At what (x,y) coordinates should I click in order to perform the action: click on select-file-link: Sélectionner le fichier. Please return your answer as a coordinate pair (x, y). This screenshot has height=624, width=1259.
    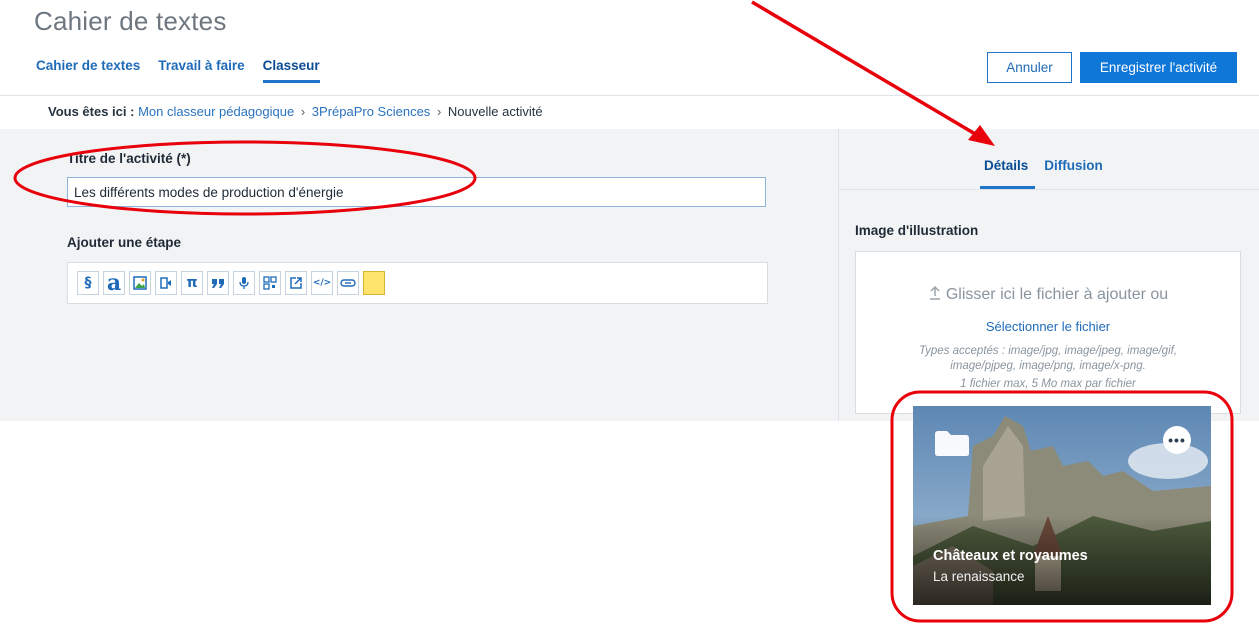
    Looking at the image, I should click on (1048, 326).